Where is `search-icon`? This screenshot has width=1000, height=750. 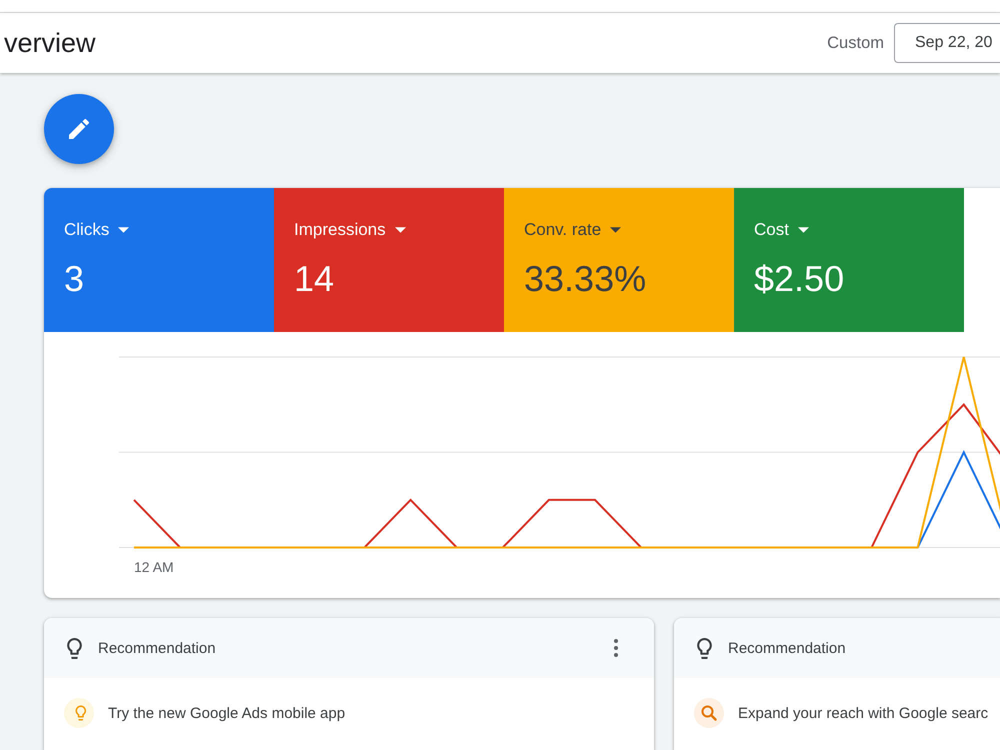
search-icon is located at coordinates (709, 713).